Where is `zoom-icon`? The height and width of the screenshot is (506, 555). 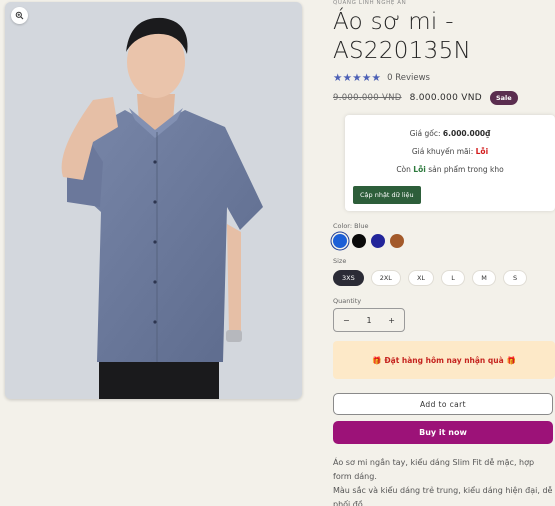 zoom-icon is located at coordinates (19, 15).